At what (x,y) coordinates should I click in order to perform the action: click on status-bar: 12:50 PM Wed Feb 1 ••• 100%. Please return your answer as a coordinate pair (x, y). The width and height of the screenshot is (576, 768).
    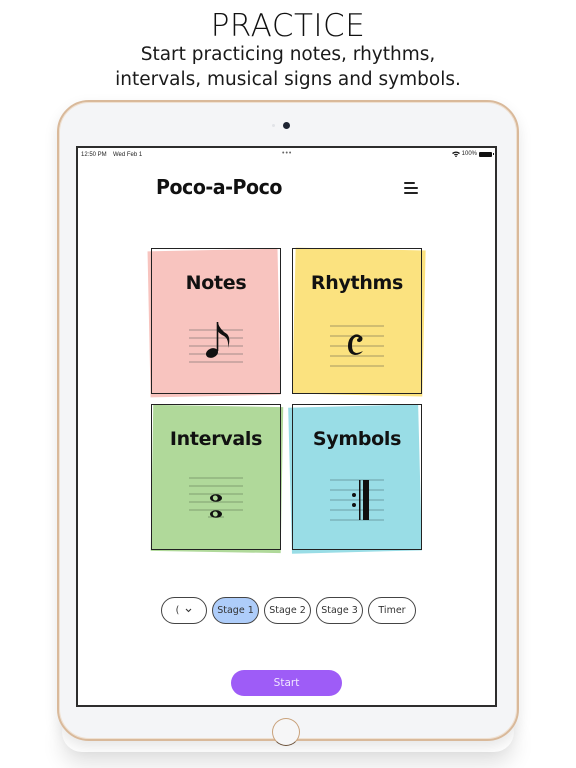
    Looking at the image, I should click on (286, 155).